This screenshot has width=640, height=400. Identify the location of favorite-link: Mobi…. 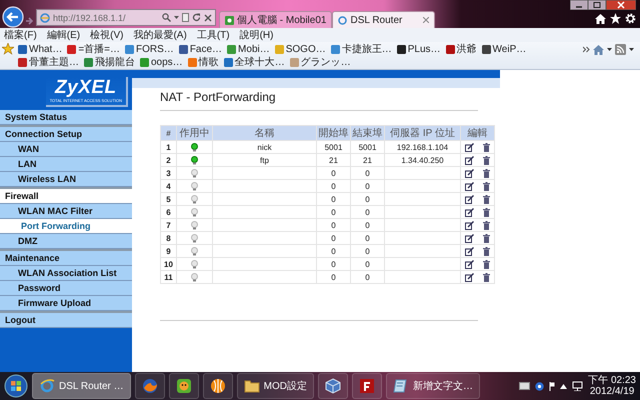
(248, 49).